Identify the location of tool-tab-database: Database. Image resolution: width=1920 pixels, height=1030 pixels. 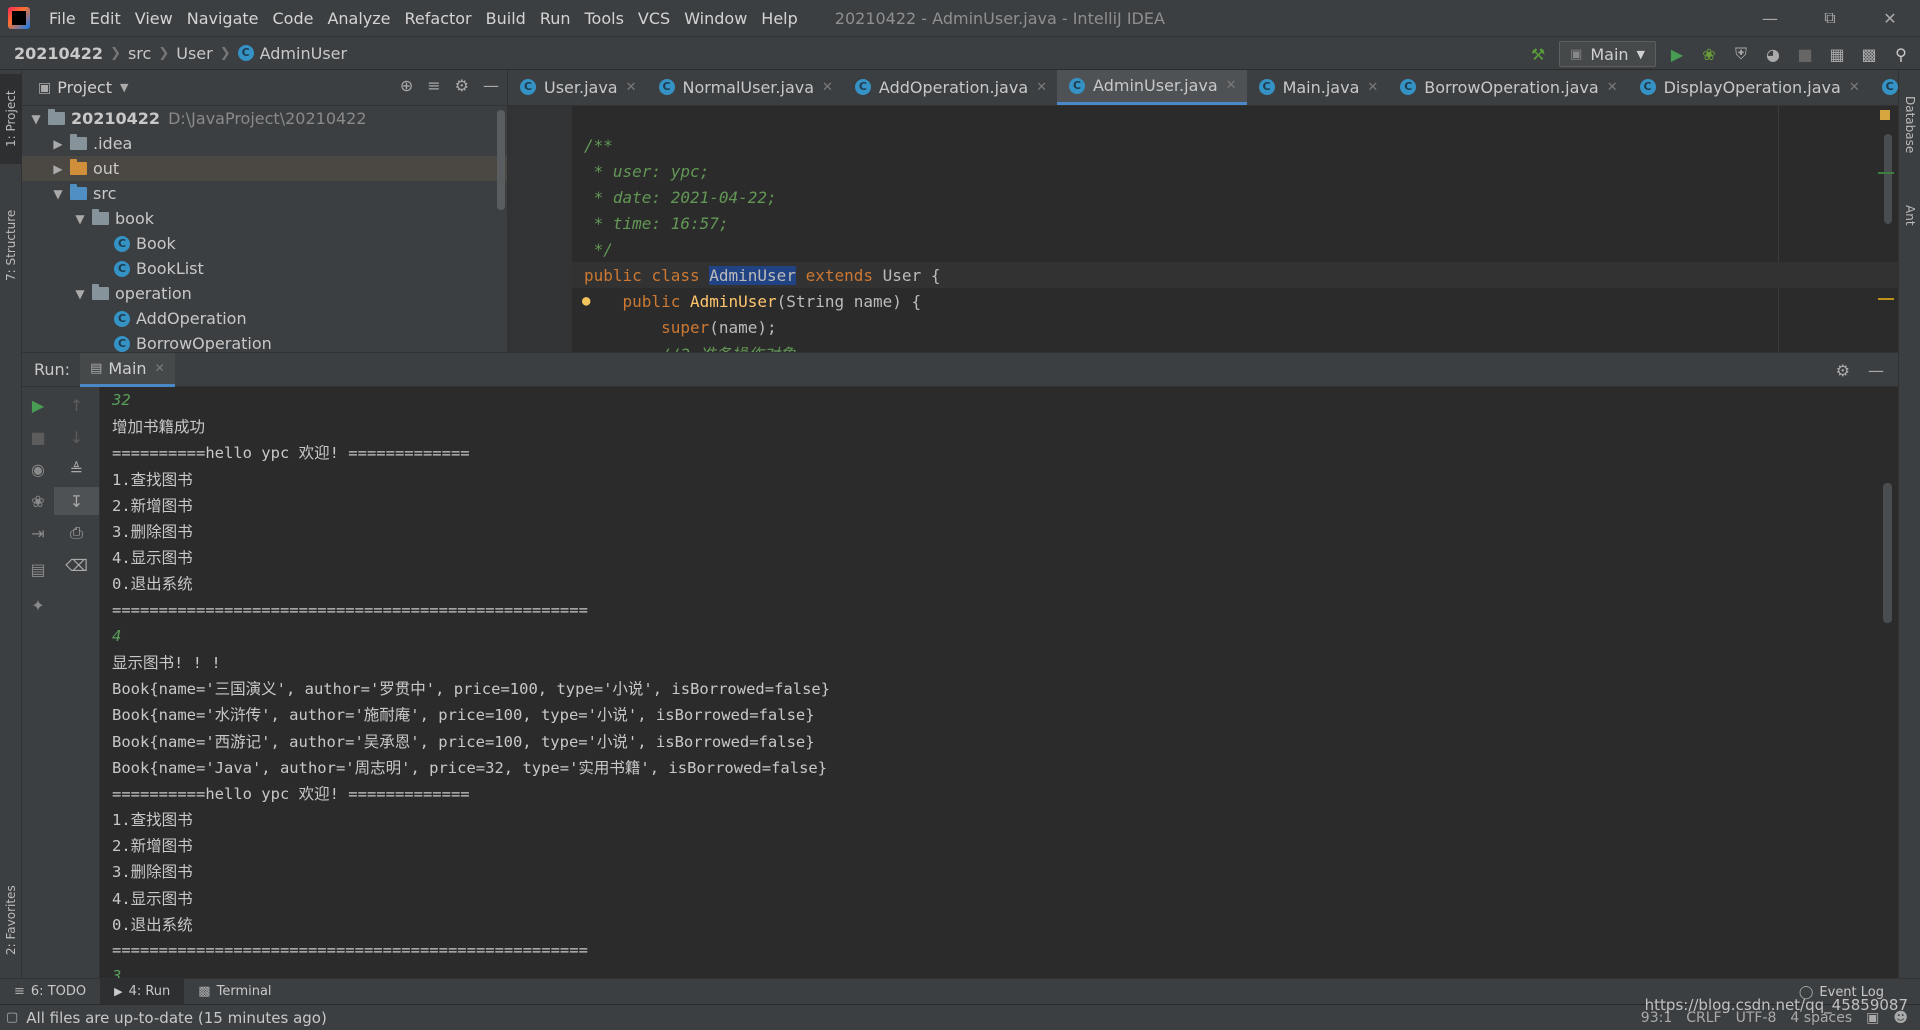
(1909, 125).